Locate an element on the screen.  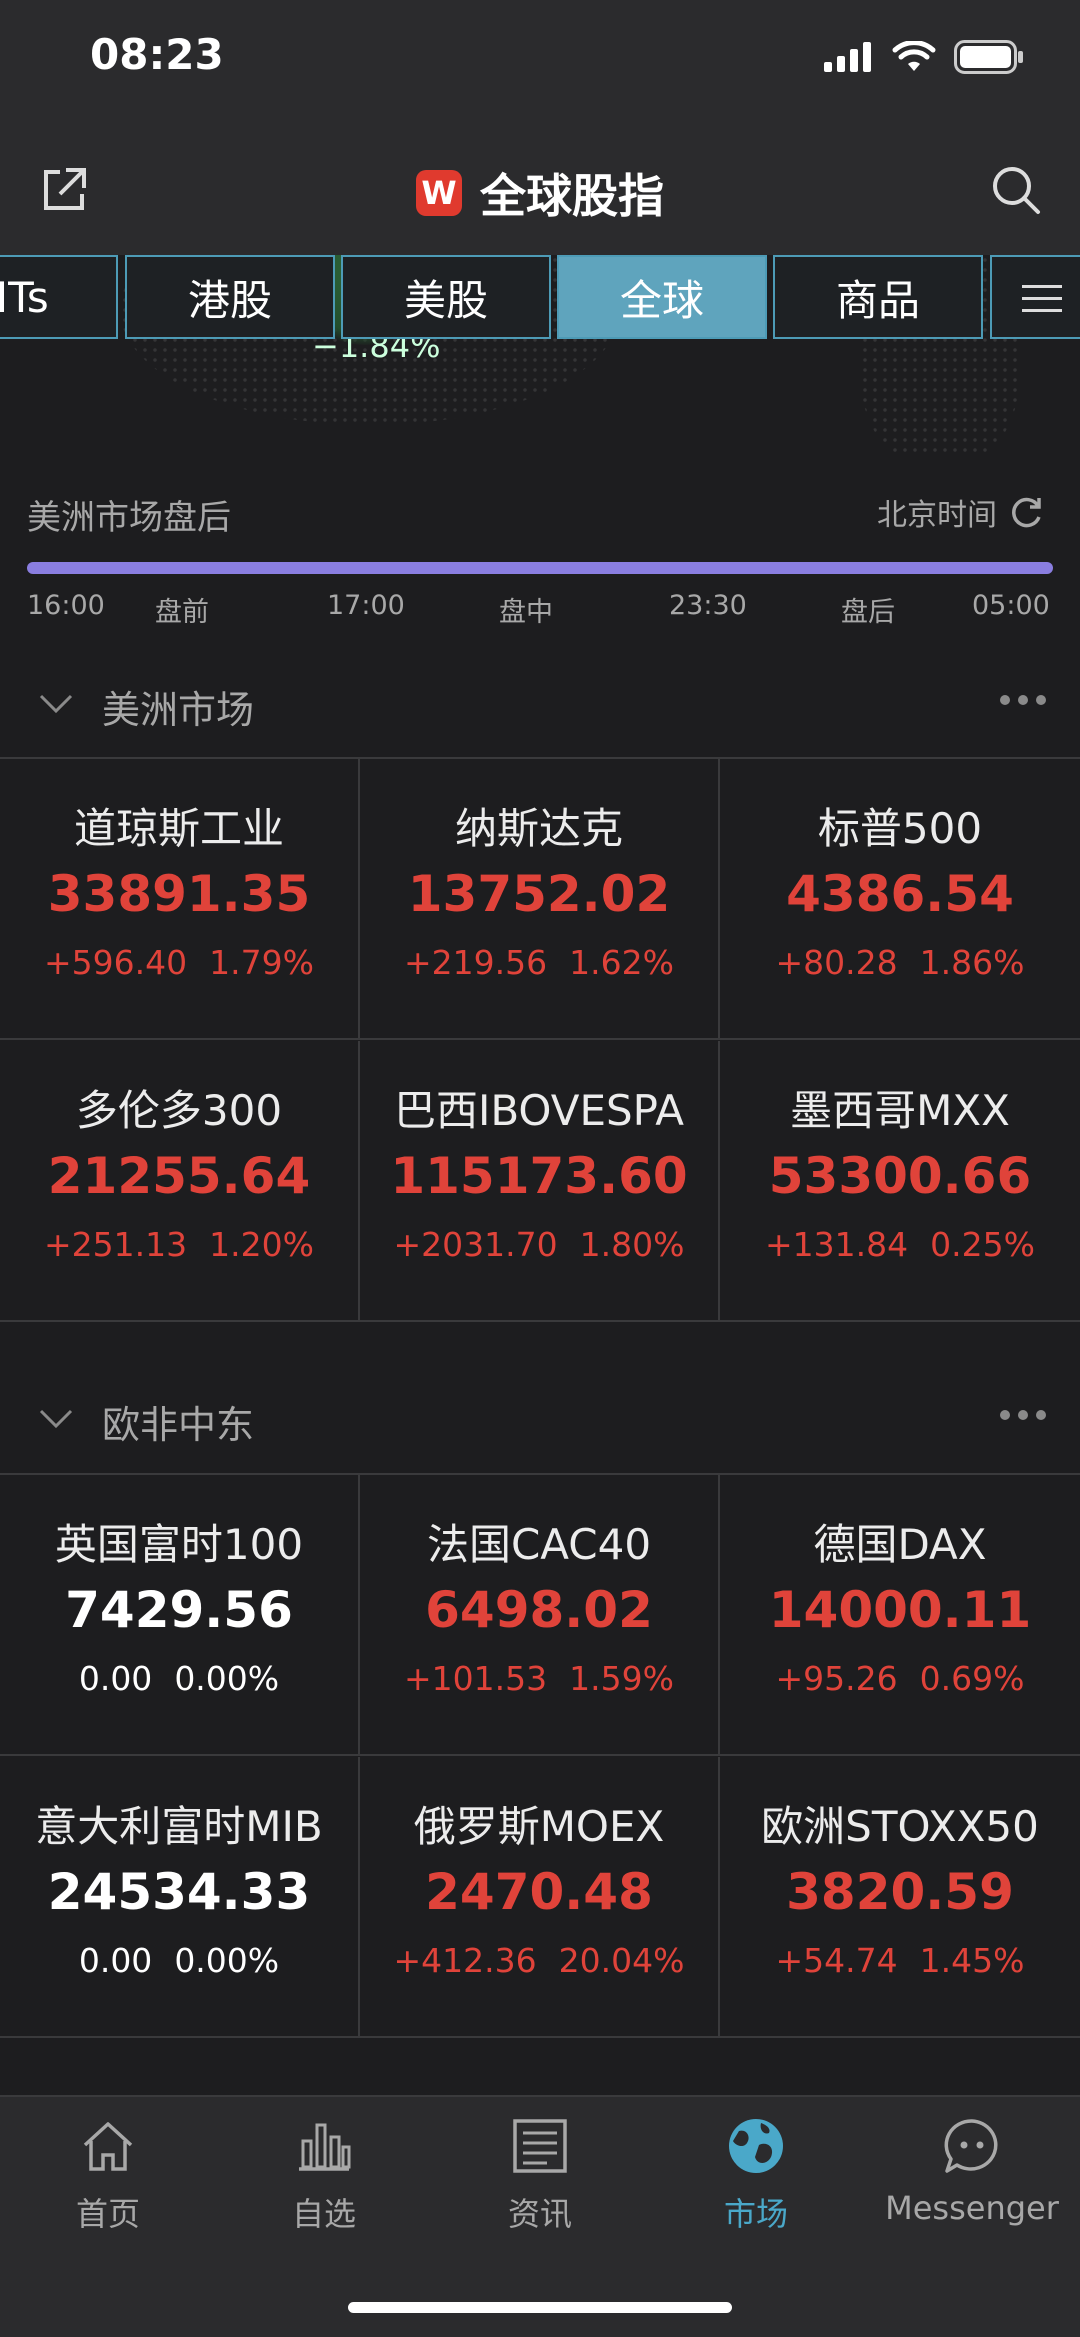
index-change-row: +80.28 1.86% is located at coordinates (900, 962).